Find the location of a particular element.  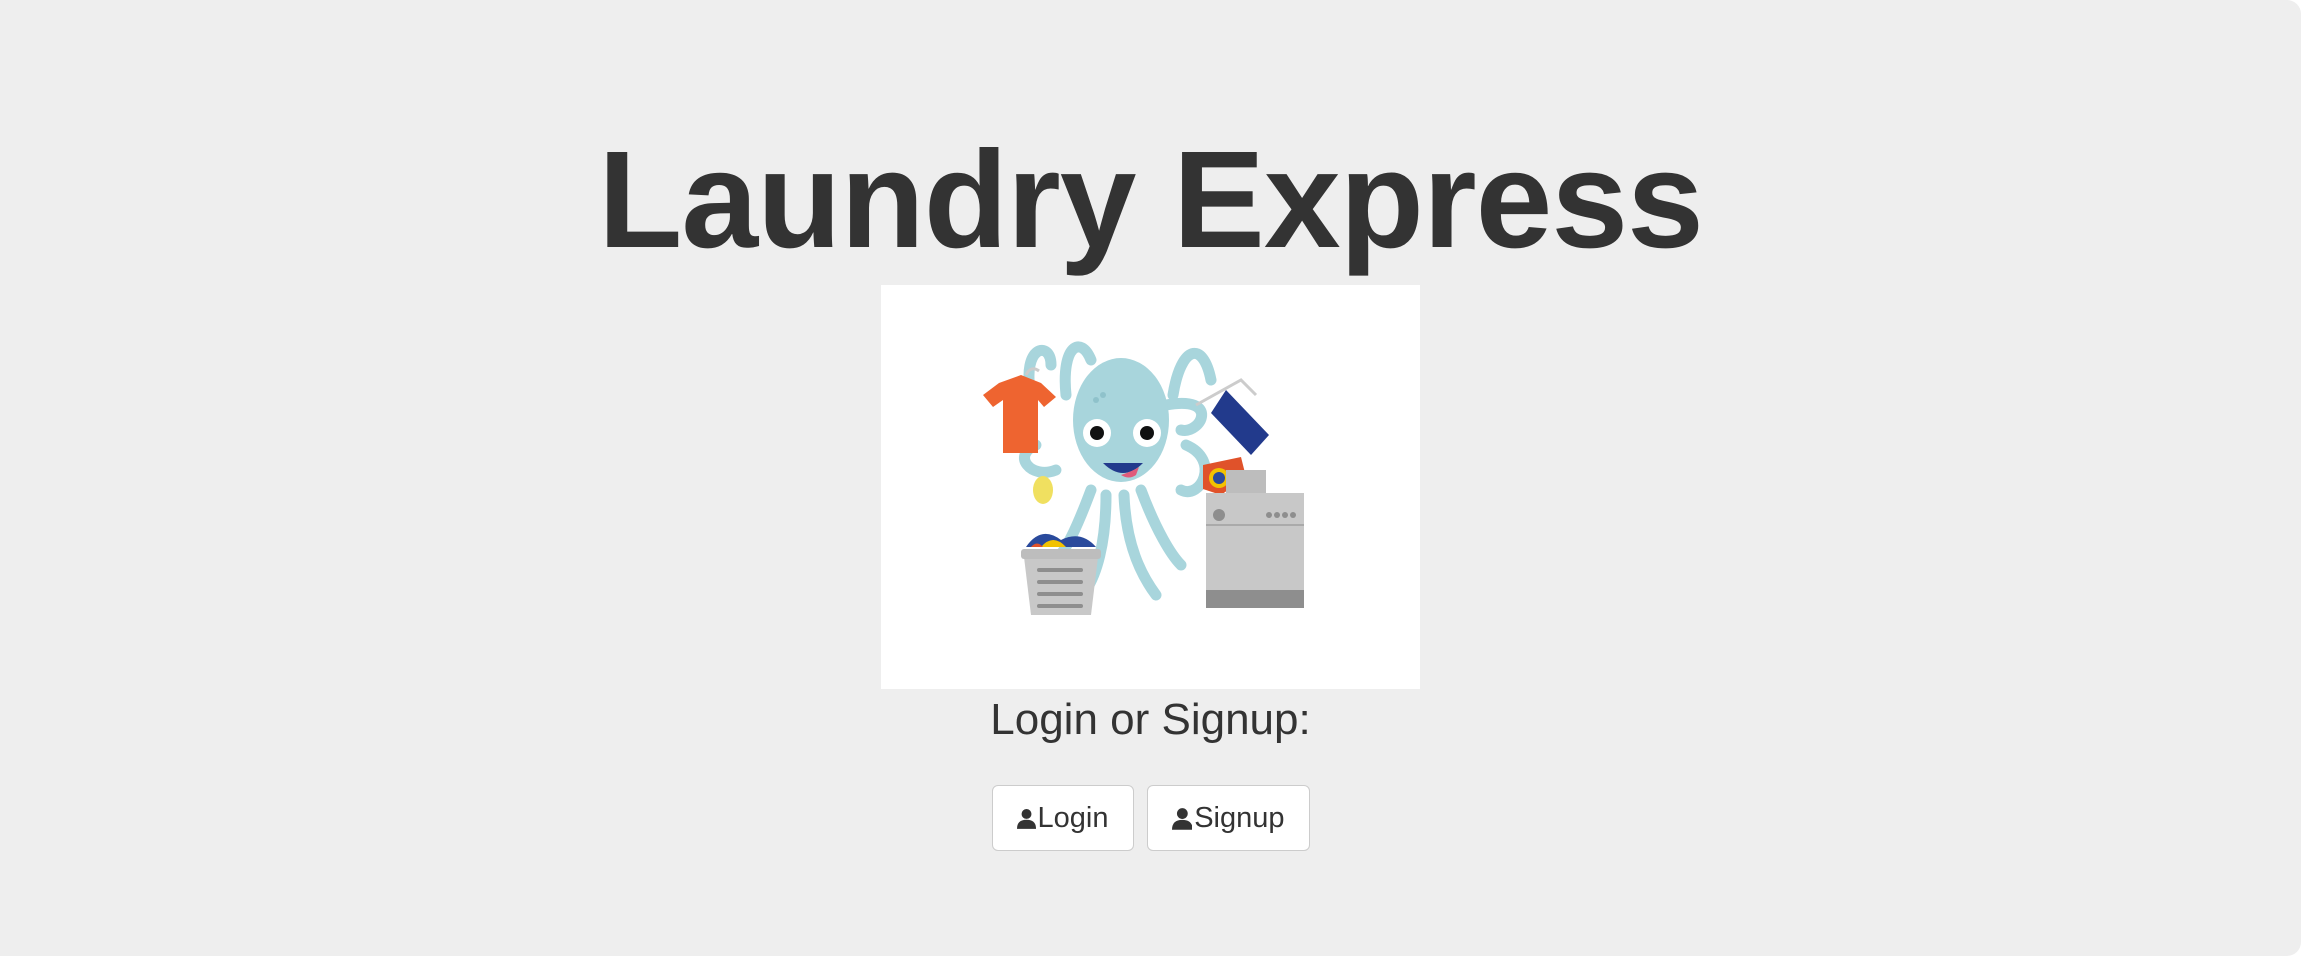

octopus-laundry-illustration is located at coordinates (1150, 487).